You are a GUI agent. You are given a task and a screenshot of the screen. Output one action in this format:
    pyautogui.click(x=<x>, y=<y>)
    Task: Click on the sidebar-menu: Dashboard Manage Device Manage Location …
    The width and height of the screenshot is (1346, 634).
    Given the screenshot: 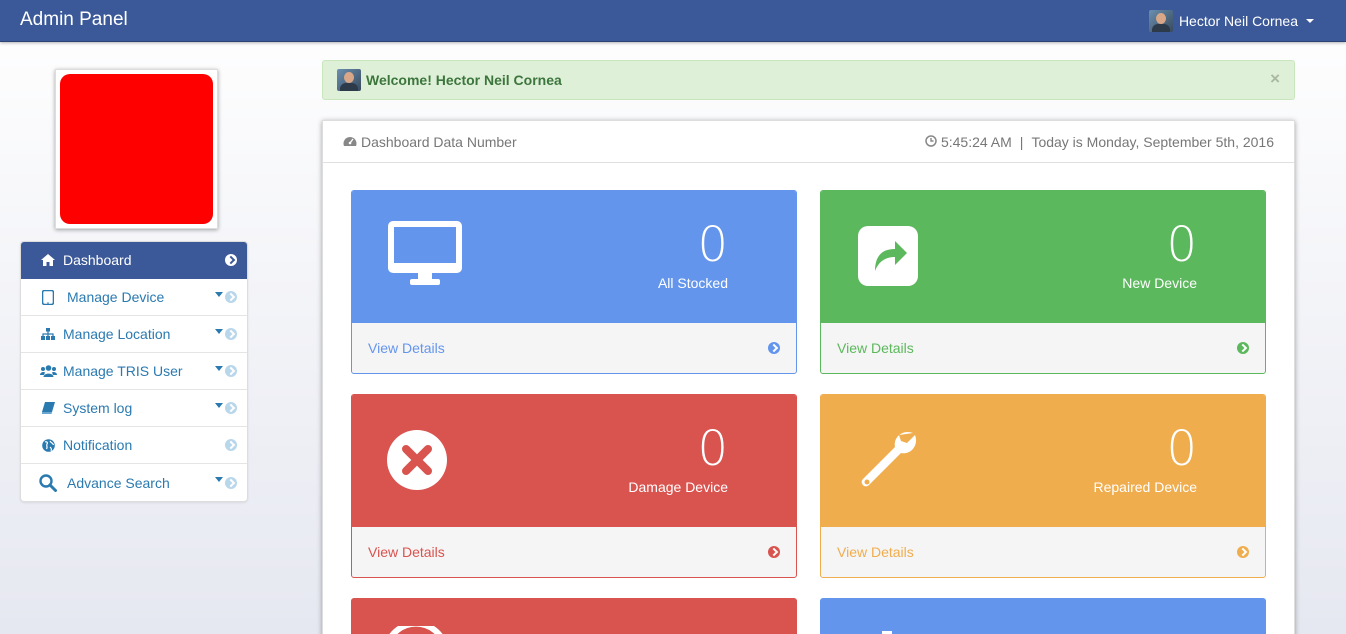 What is the action you would take?
    pyautogui.click(x=134, y=371)
    